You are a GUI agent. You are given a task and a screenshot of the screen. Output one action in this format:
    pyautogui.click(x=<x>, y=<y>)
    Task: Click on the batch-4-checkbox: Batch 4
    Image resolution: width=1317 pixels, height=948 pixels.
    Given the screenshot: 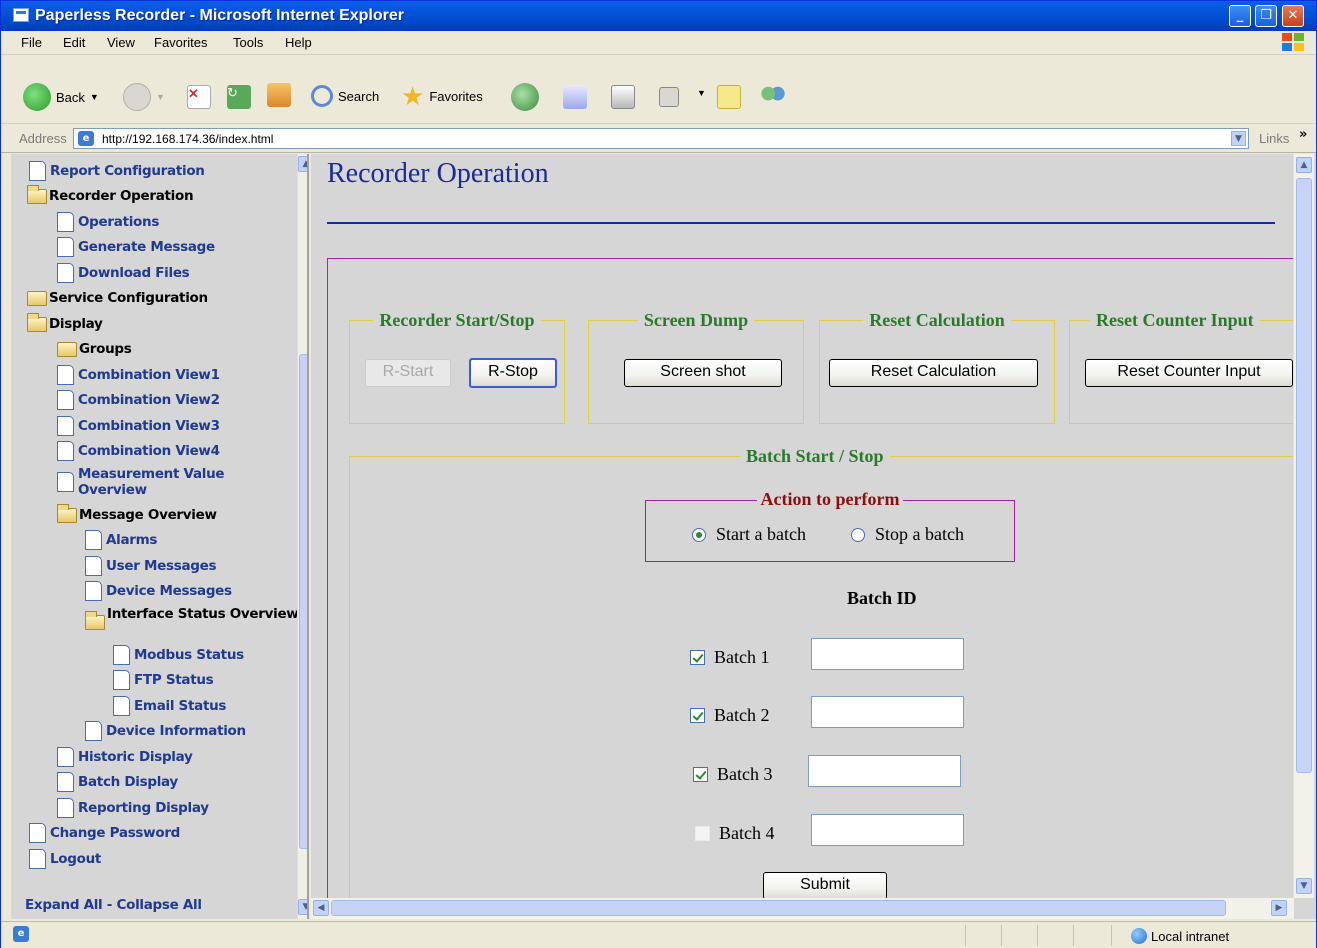 What is the action you would take?
    pyautogui.click(x=735, y=833)
    